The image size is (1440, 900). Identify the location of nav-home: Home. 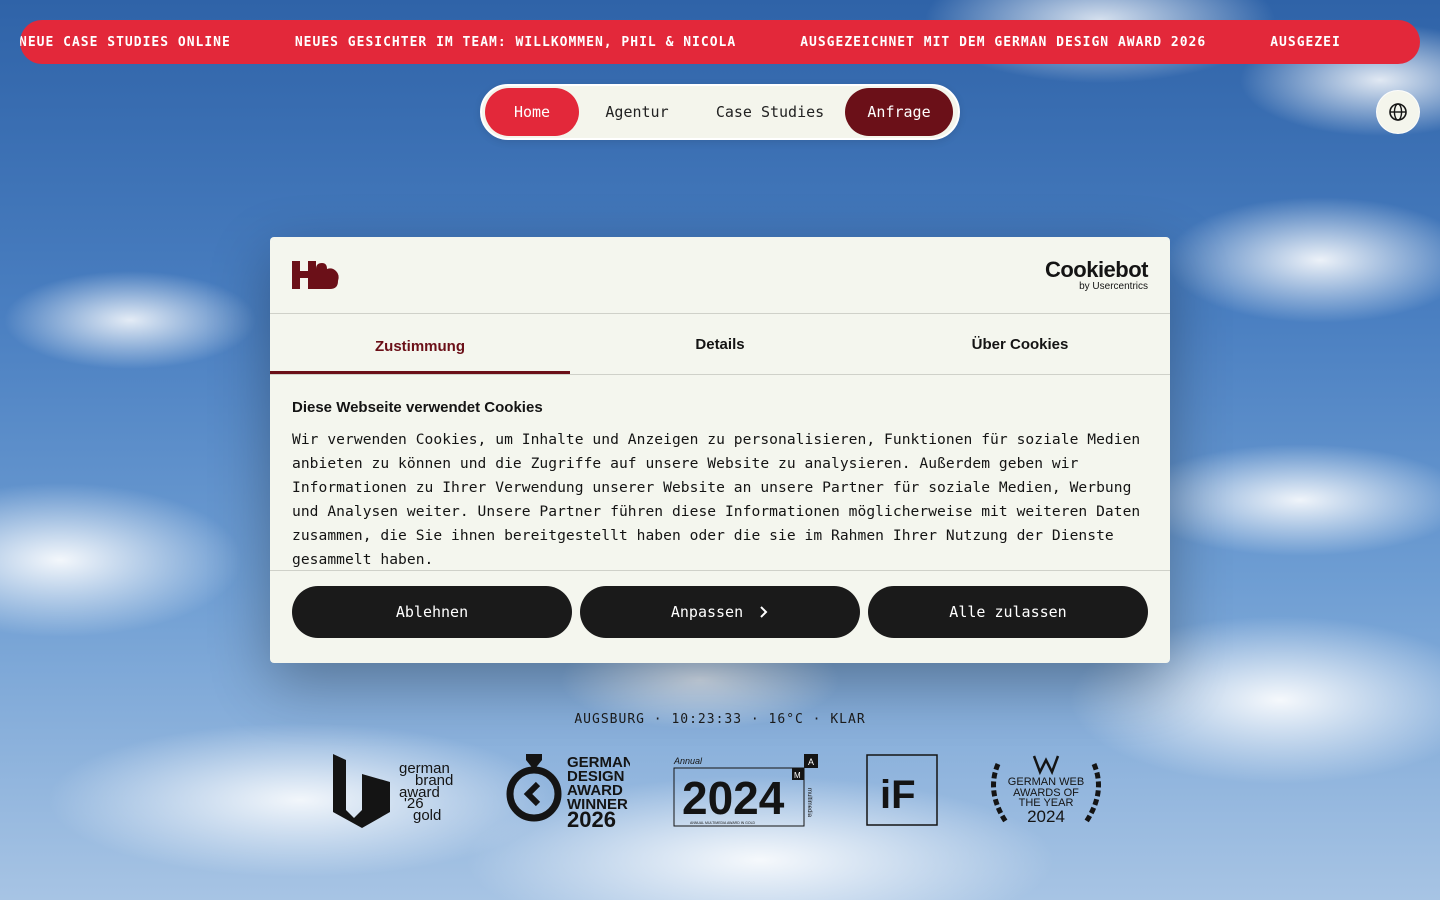
(532, 112).